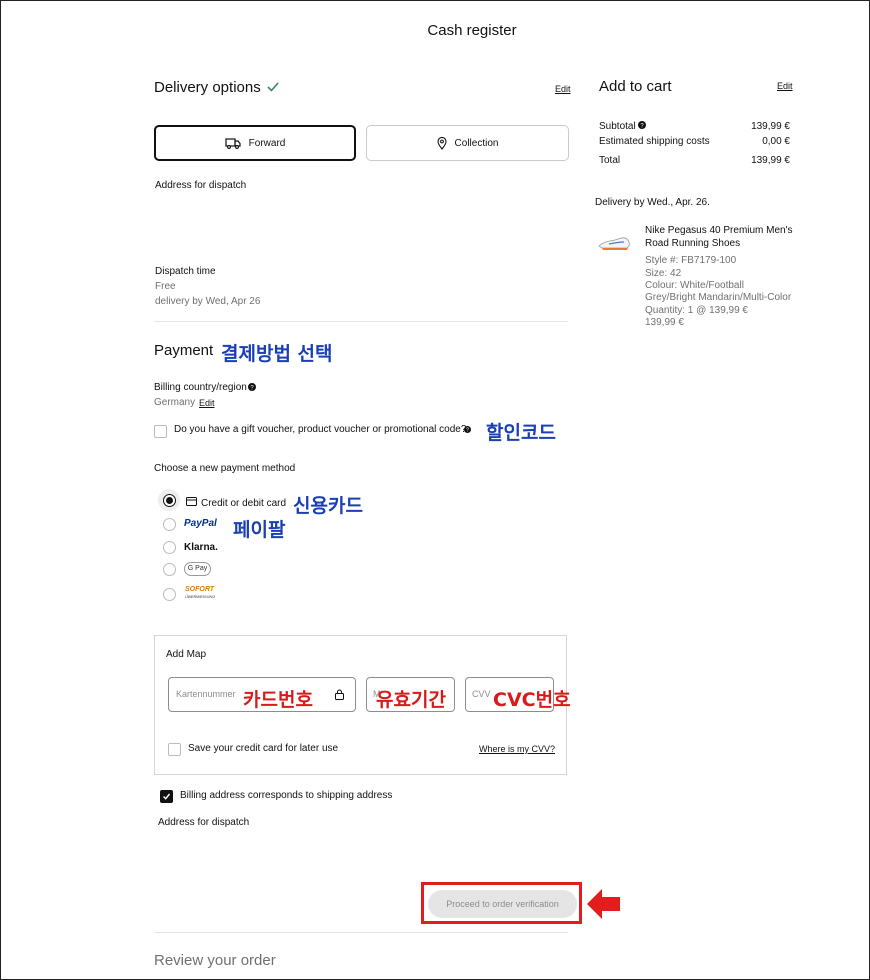 The width and height of the screenshot is (870, 980). I want to click on product-size: Size: 42, so click(663, 273).